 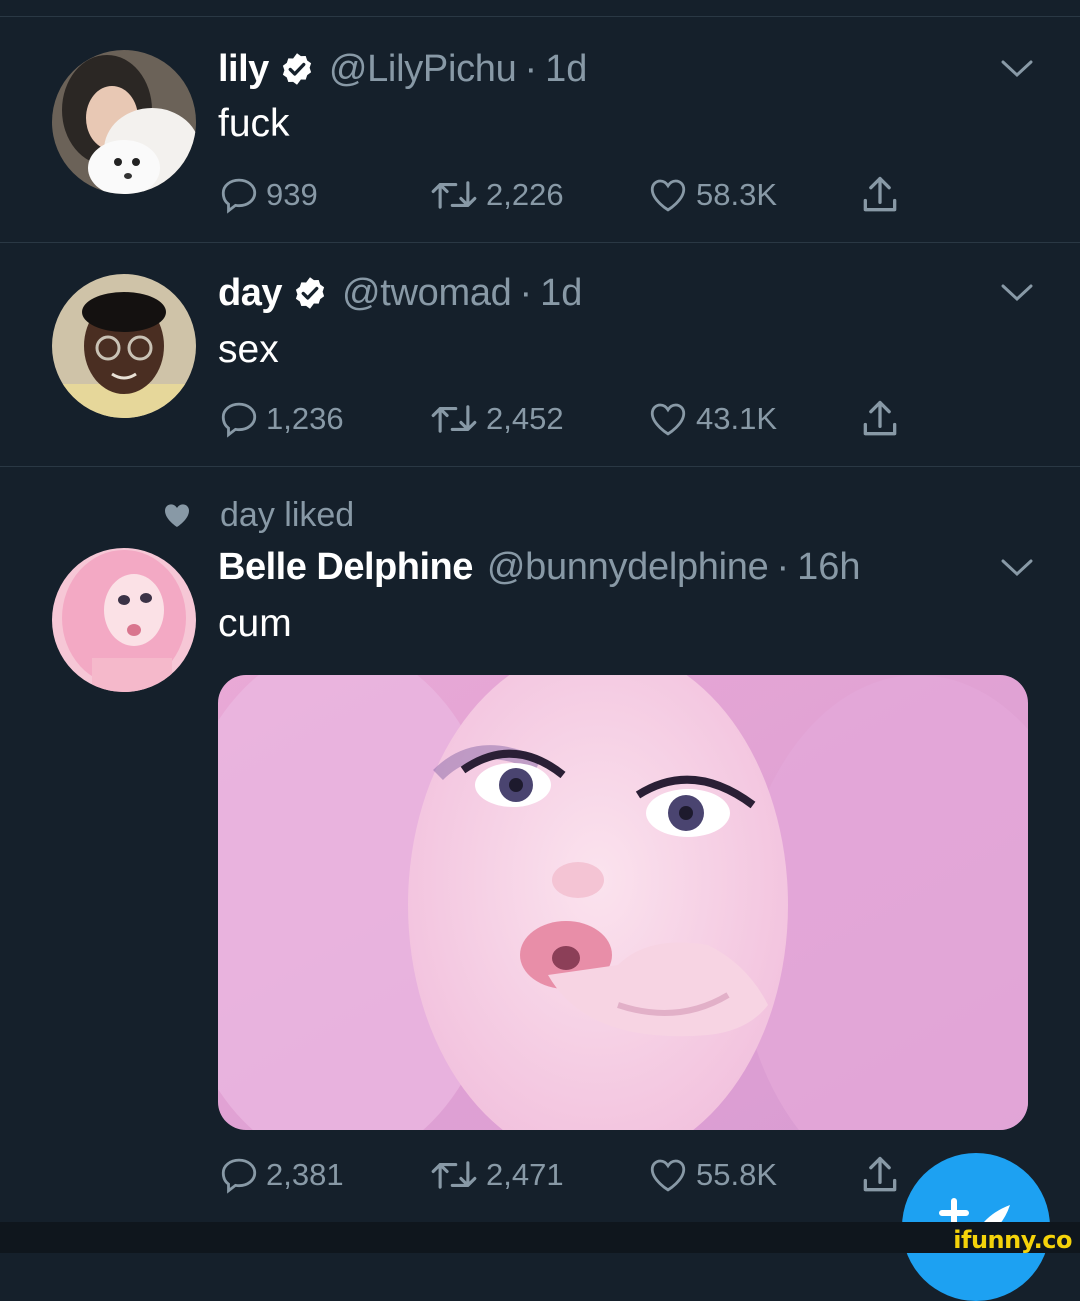 I want to click on reply-button: 939, so click(x=268, y=195).